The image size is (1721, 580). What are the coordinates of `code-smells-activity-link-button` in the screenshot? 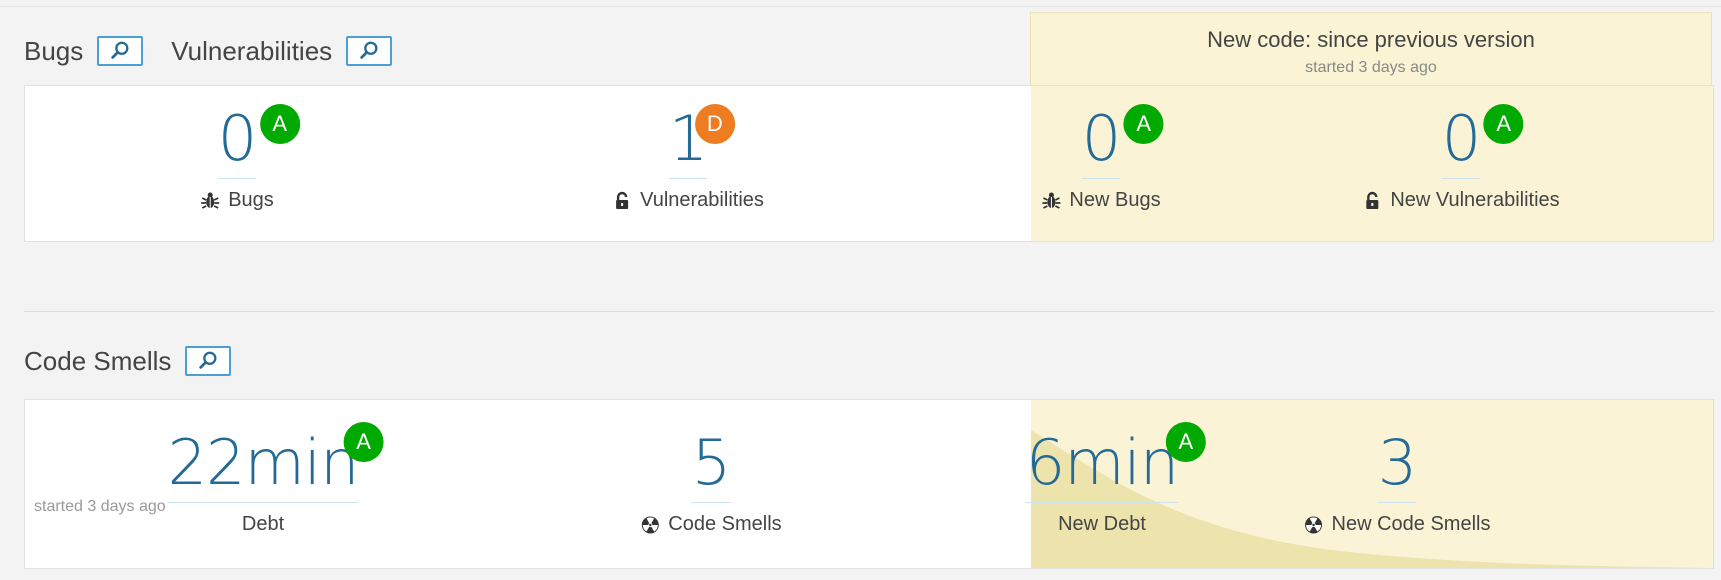 It's located at (208, 361).